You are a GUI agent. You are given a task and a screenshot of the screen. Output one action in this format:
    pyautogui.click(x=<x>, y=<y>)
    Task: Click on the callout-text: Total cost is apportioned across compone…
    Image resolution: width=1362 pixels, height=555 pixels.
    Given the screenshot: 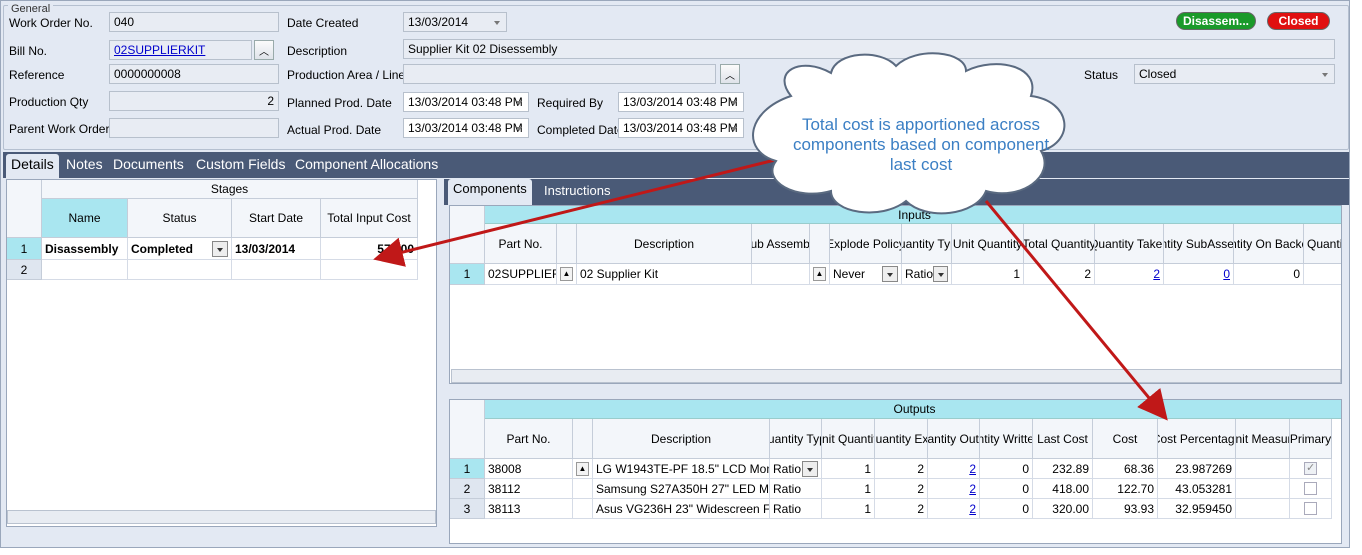 What is the action you would take?
    pyautogui.click(x=921, y=144)
    